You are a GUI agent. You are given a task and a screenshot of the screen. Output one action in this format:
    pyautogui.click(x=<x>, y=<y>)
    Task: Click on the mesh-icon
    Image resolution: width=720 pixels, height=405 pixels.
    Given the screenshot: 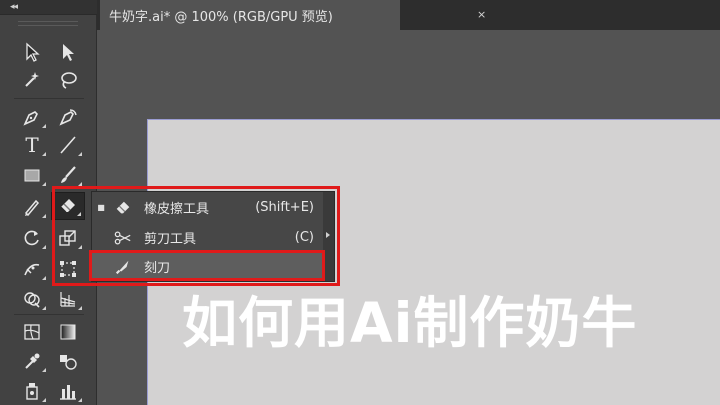 What is the action you would take?
    pyautogui.click(x=32, y=332)
    